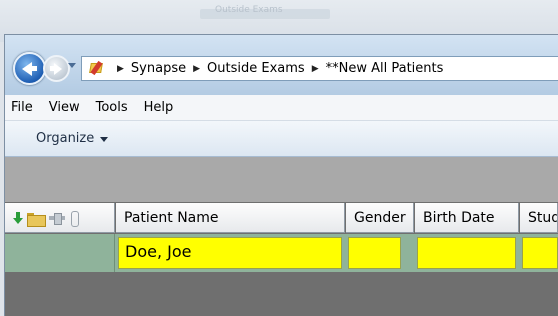  Describe the element at coordinates (230, 253) in the screenshot. I see `cell-patient-name: Doe, Joe` at that location.